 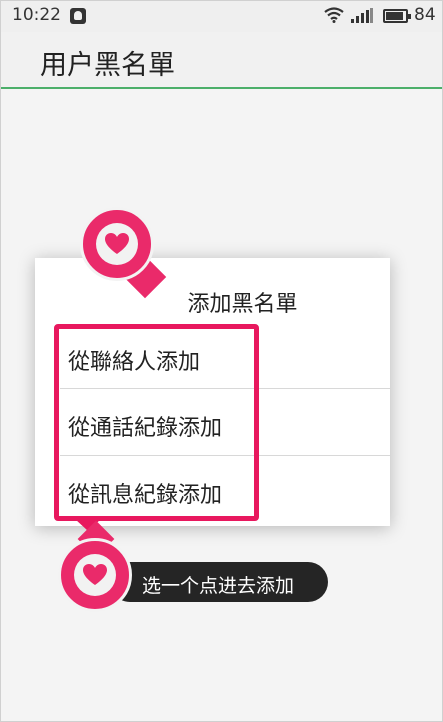 What do you see at coordinates (221, 60) in the screenshot?
I see `action-bar: 用户黑名單` at bounding box center [221, 60].